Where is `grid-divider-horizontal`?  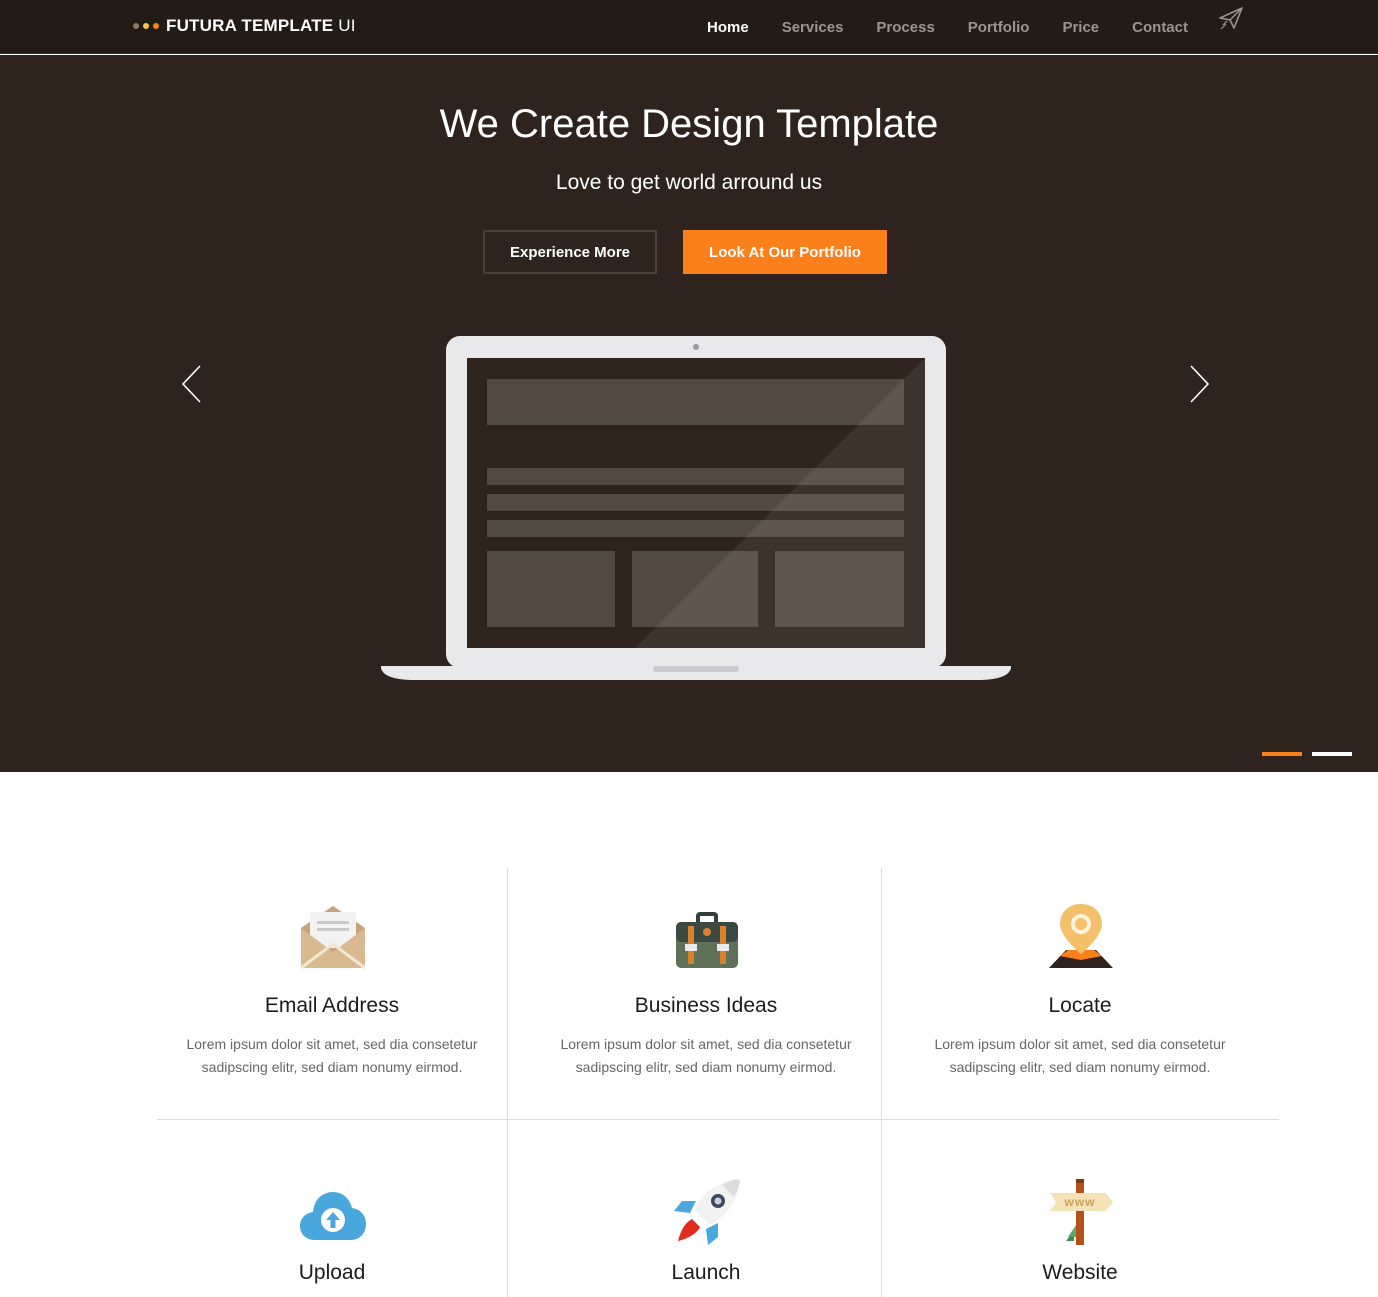
grid-divider-horizontal is located at coordinates (718, 1119).